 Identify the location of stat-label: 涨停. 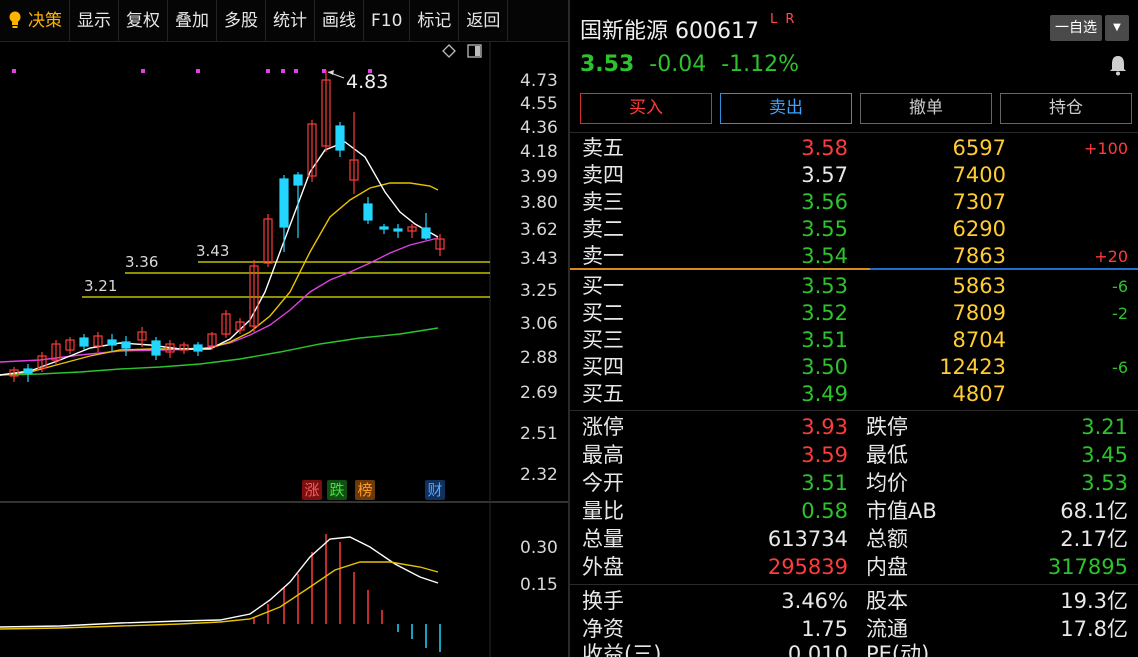
(603, 427).